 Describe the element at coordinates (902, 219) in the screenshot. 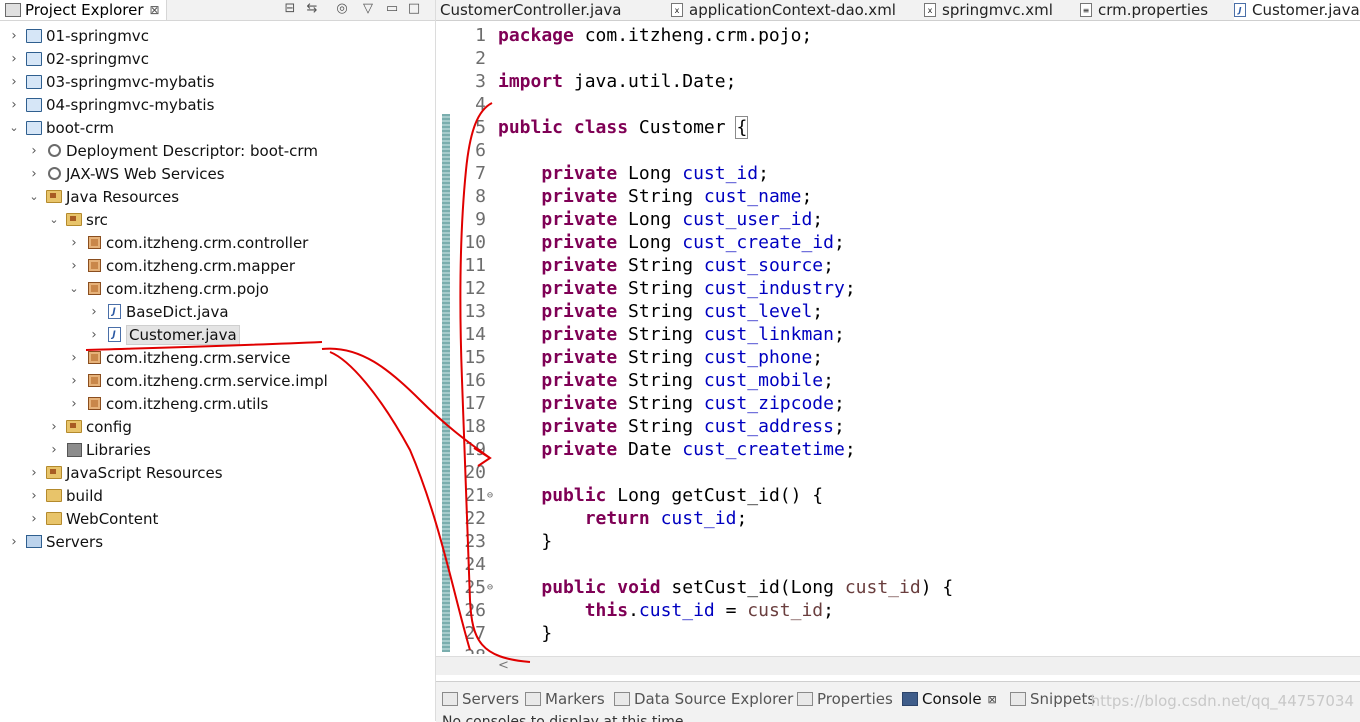

I see `code-line: 9 private Long cust_user_id;` at that location.